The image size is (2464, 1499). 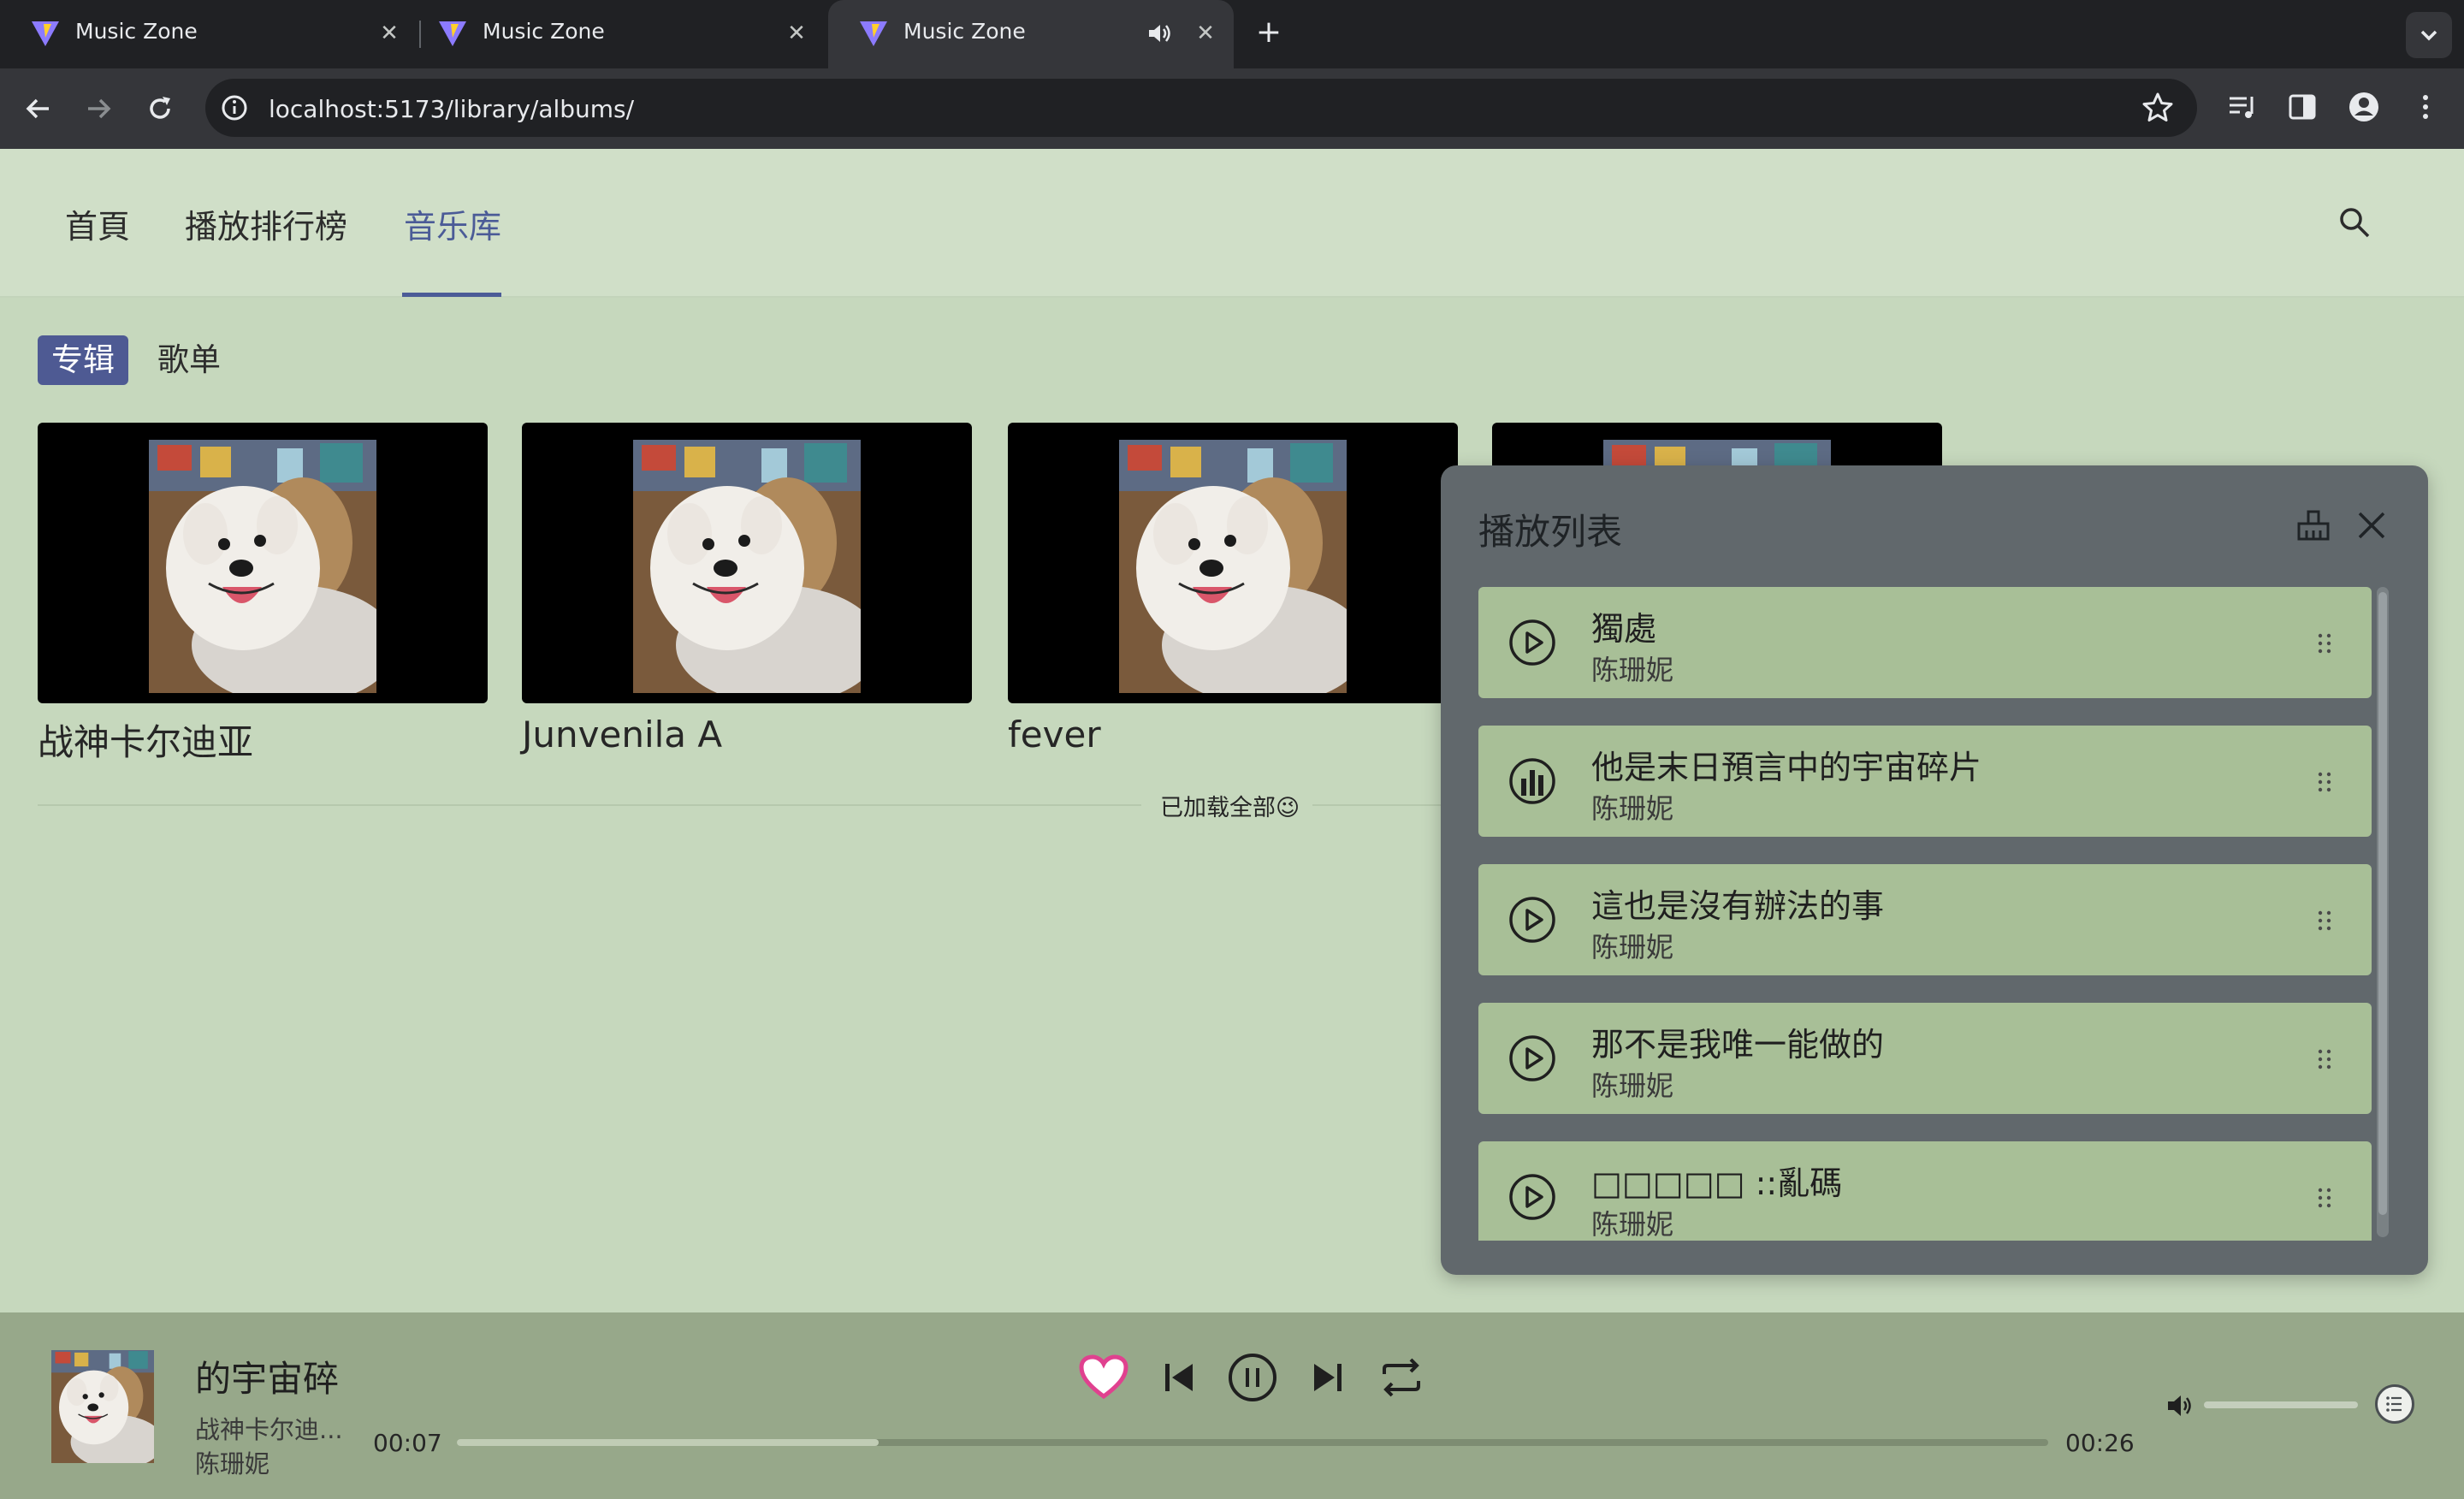 I want to click on song-title: □□□□□ ::亂碼, so click(x=1717, y=1183).